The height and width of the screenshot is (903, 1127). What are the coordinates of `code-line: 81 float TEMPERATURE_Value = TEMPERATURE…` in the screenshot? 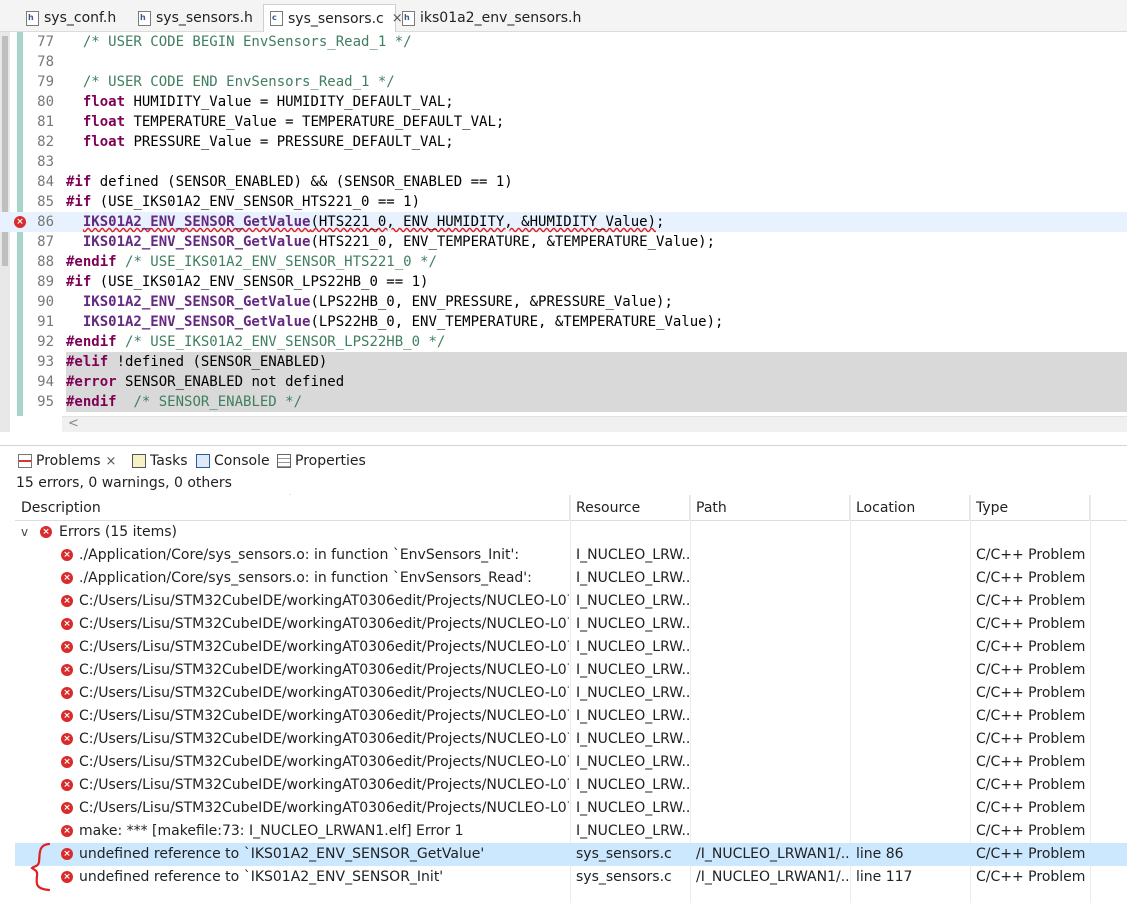 It's located at (563, 122).